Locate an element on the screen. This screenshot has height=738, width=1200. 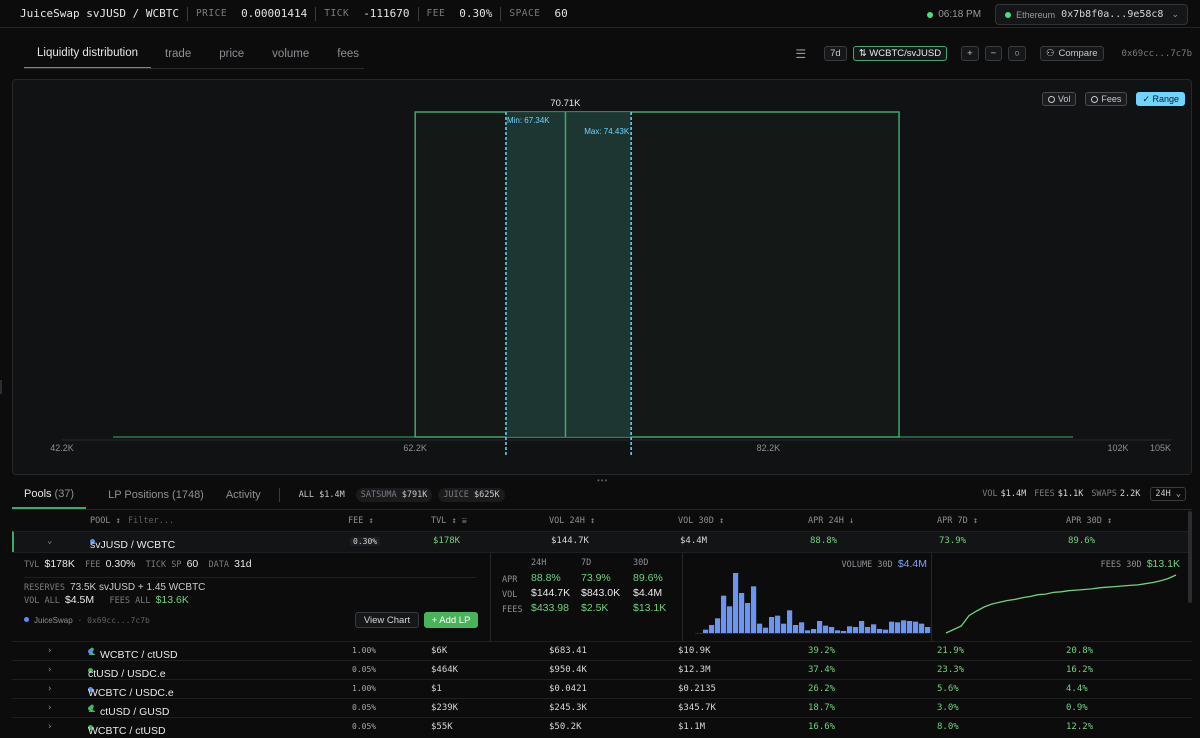
zoom-out-button: − is located at coordinates (993, 53).